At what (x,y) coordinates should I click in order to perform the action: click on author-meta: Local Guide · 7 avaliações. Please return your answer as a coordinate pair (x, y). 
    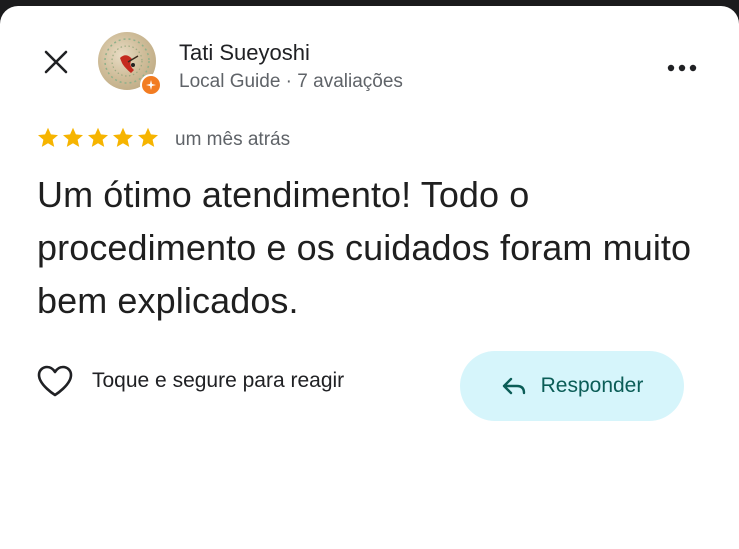
    Looking at the image, I should click on (291, 81).